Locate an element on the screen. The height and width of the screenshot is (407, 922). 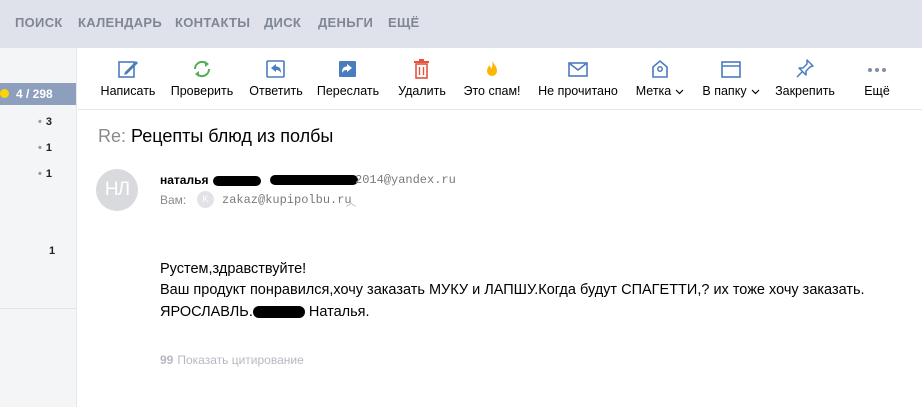
body-signature: Наталья. is located at coordinates (337, 312).